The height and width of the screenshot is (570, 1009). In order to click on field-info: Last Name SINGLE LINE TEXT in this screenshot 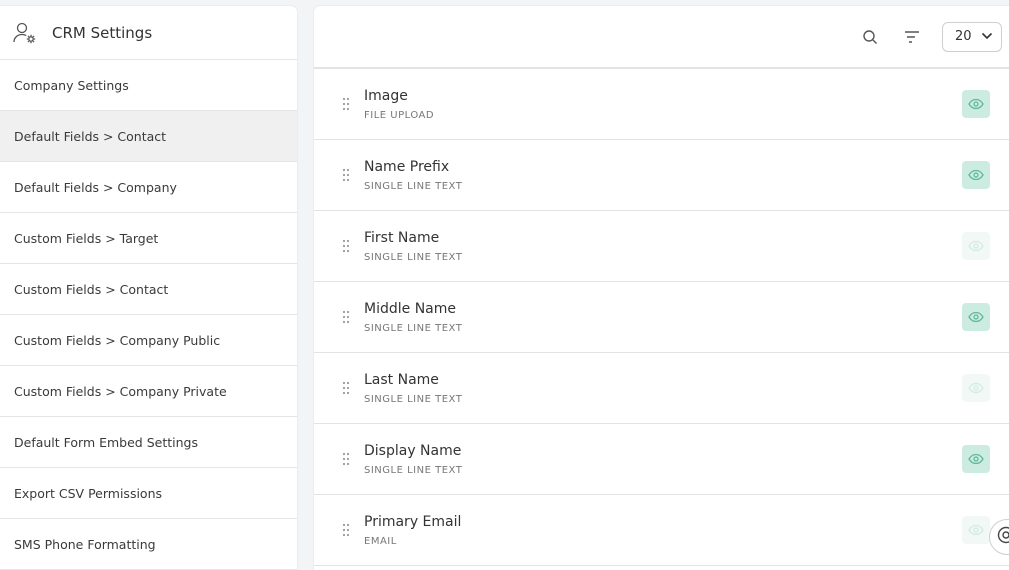, I will do `click(663, 388)`.